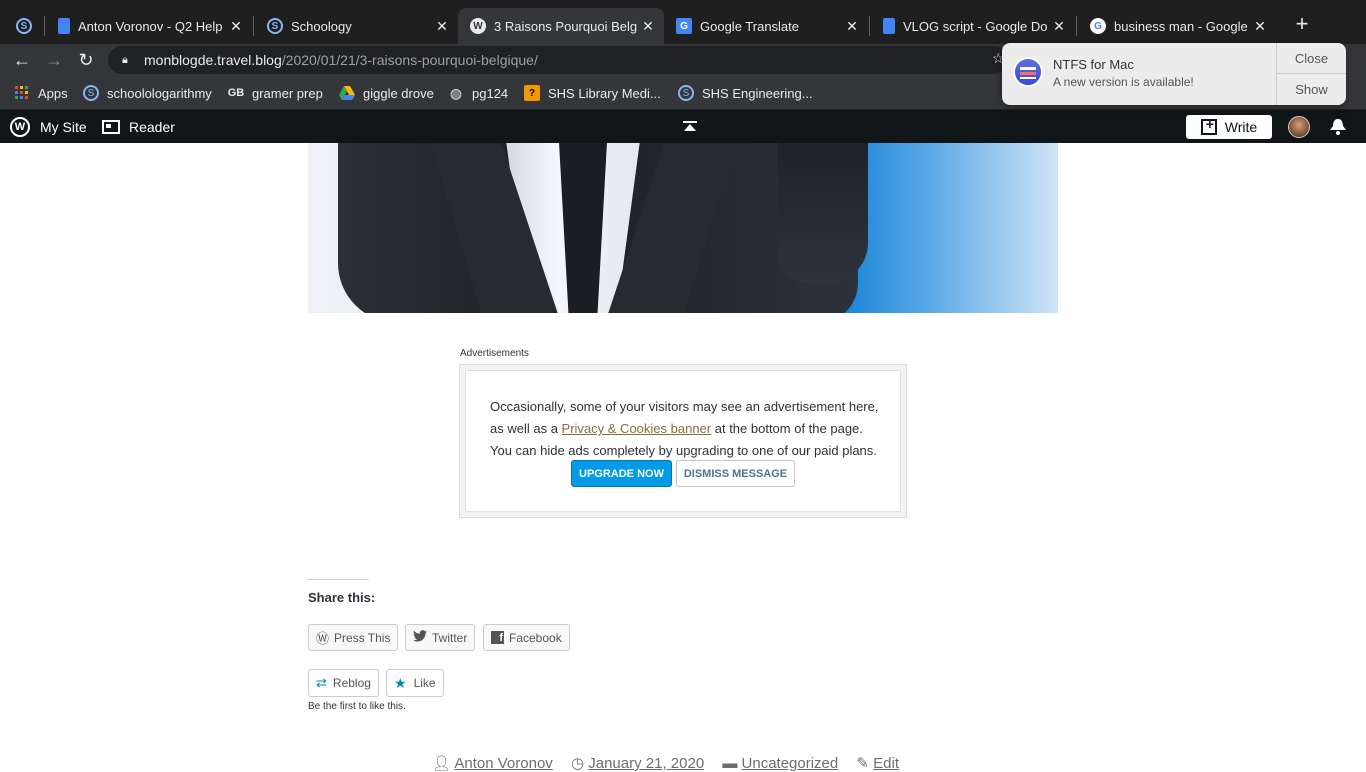  I want to click on ad-text: as well as a, so click(526, 428).